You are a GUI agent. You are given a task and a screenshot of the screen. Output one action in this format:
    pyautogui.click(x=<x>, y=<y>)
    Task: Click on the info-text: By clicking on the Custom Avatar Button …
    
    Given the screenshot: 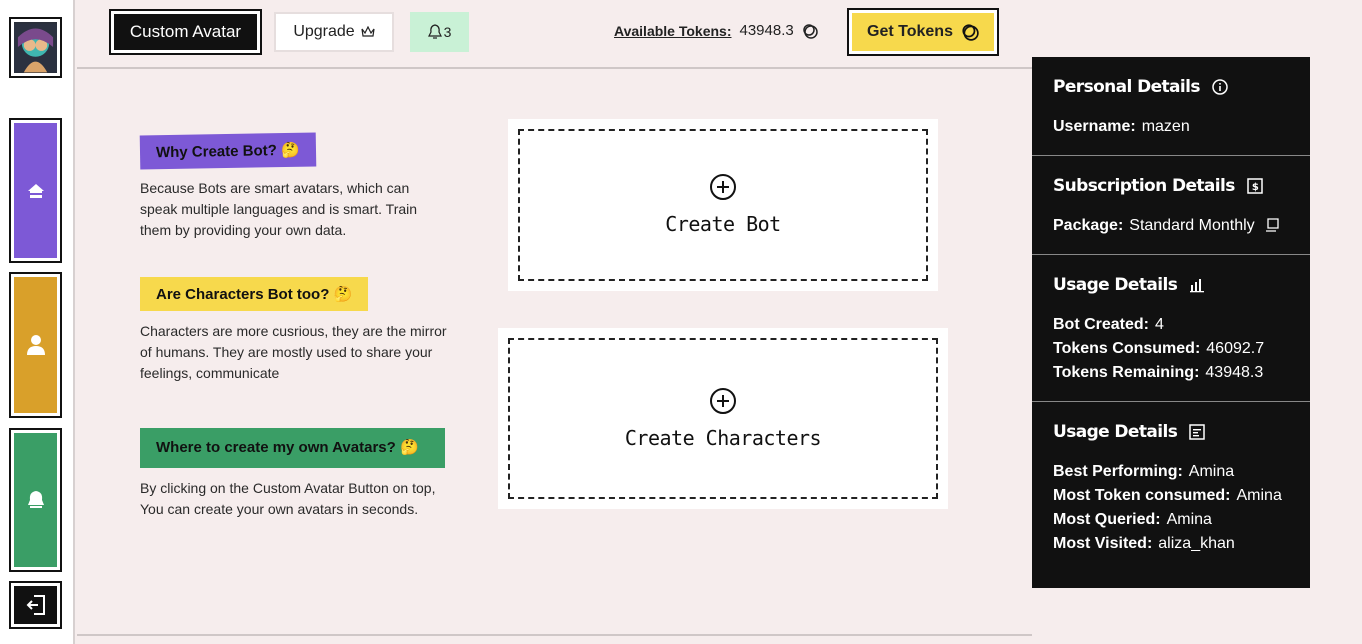 What is the action you would take?
    pyautogui.click(x=288, y=498)
    